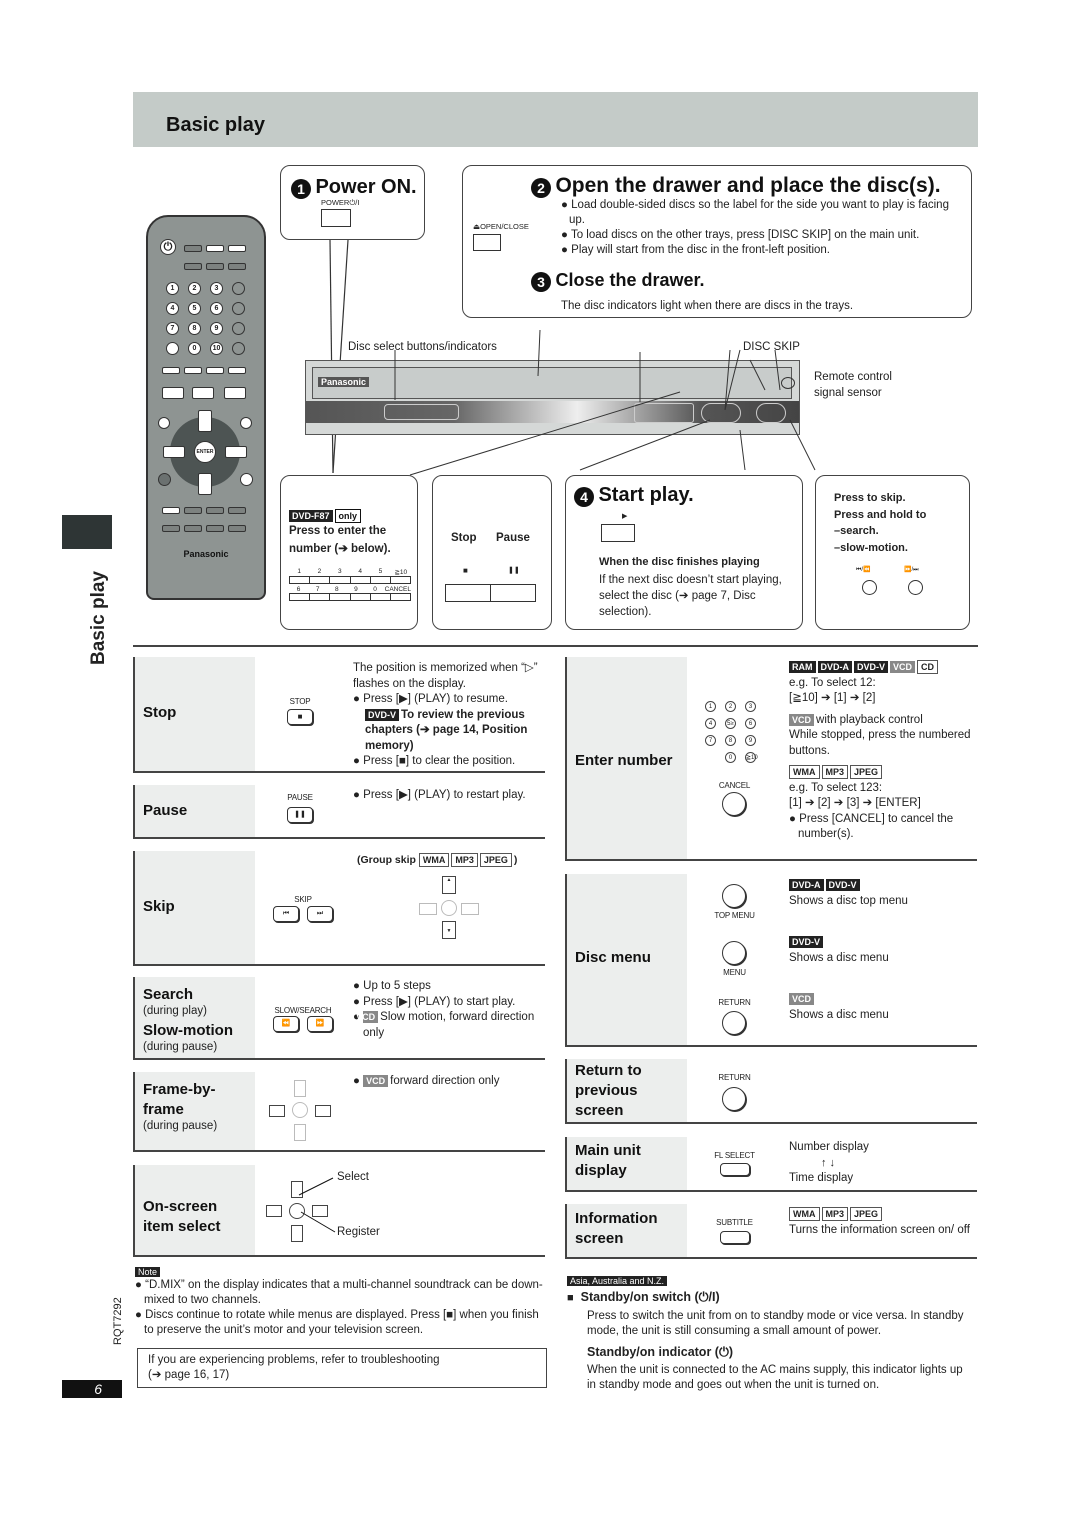 Image resolution: width=1080 pixels, height=1528 pixels. What do you see at coordinates (340, 202) in the screenshot?
I see `power-button-label: POWER⏻/I` at bounding box center [340, 202].